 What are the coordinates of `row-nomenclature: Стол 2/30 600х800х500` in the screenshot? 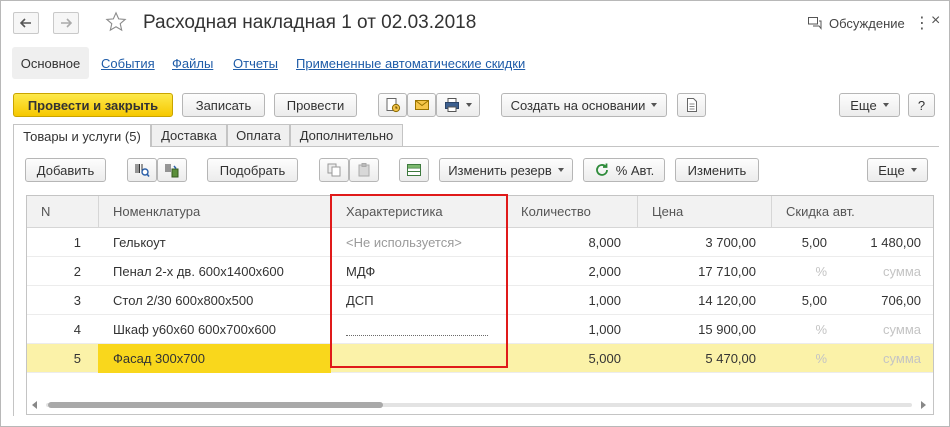 It's located at (183, 300).